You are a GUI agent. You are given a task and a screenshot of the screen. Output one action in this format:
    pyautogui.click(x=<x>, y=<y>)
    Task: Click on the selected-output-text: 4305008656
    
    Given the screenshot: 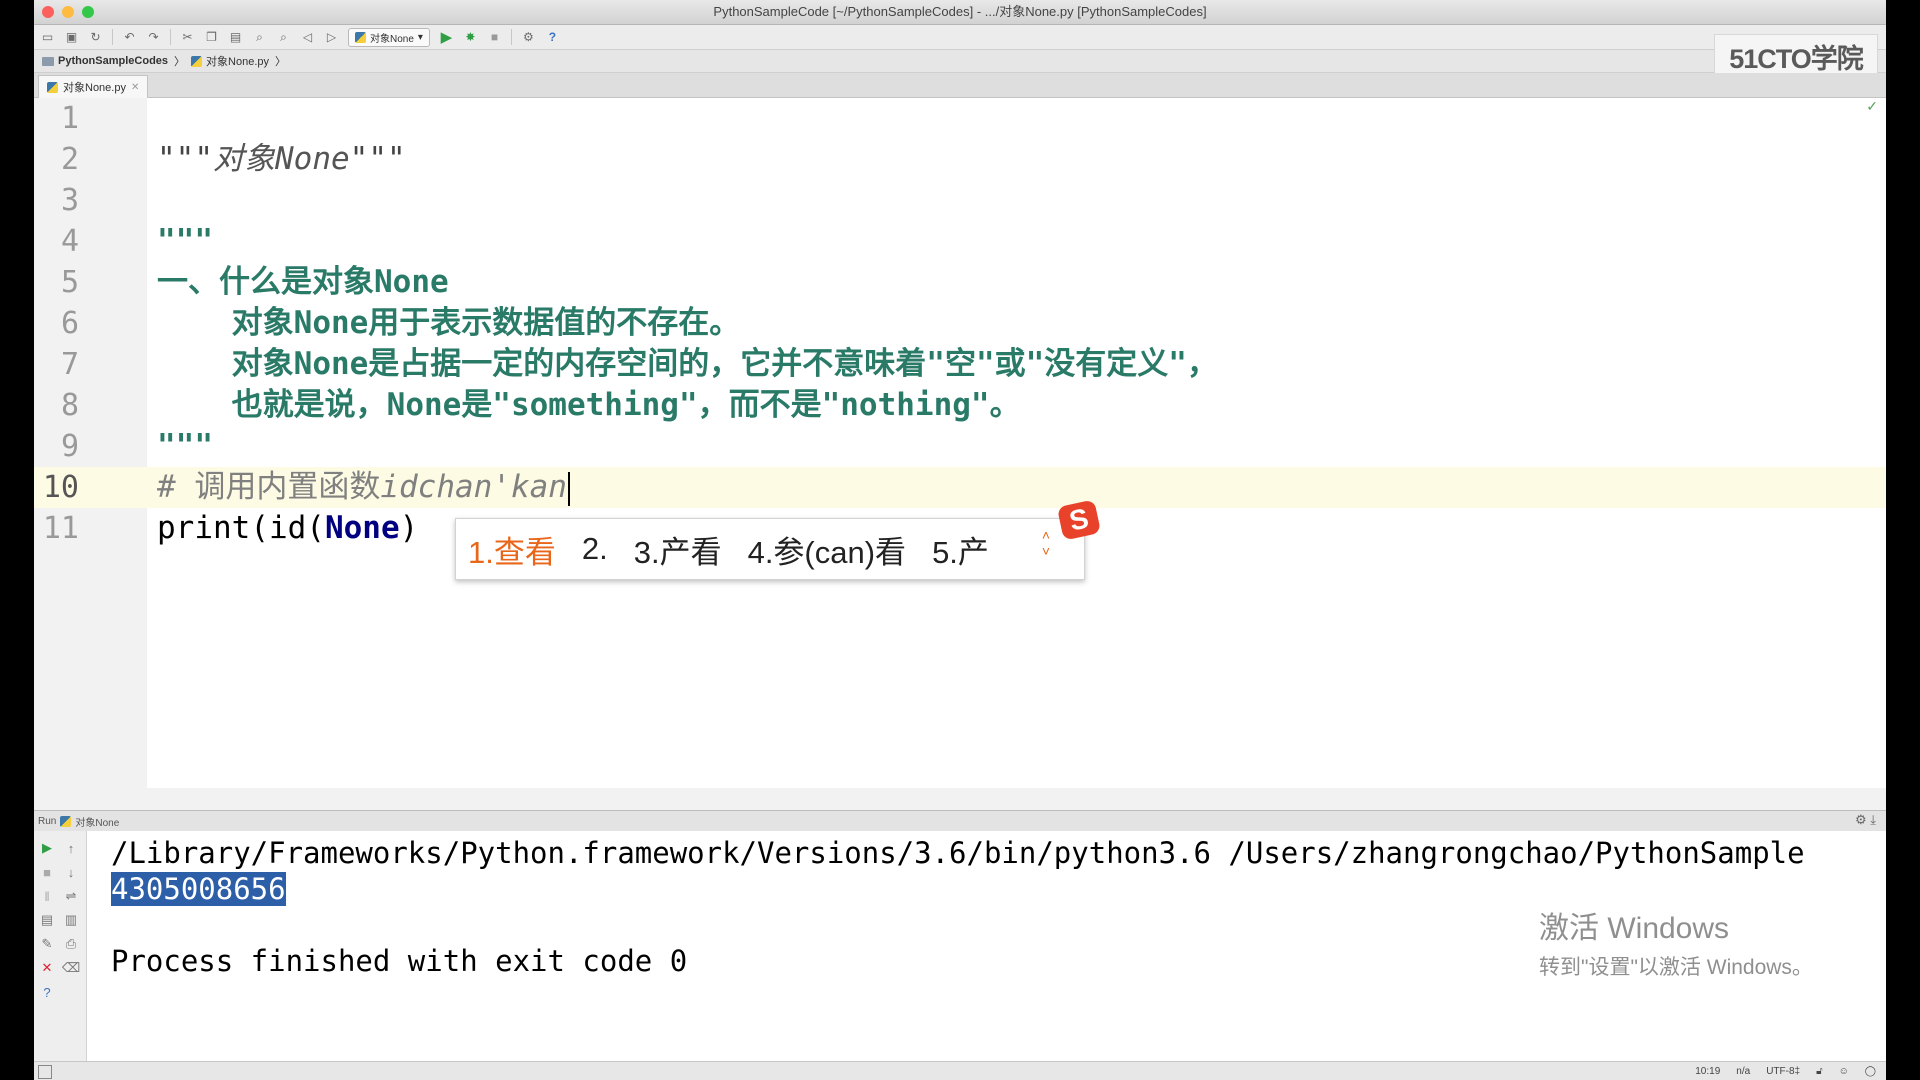 What is the action you would take?
    pyautogui.click(x=198, y=889)
    